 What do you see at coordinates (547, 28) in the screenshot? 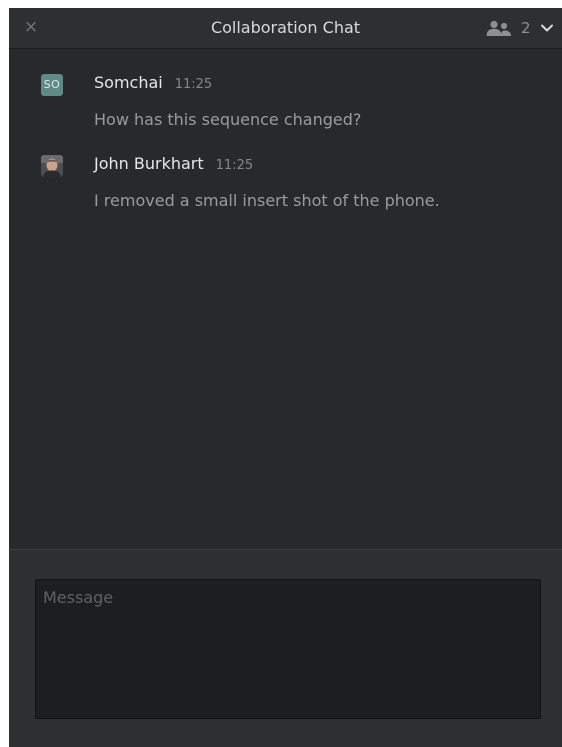
I see `chevron-down-icon` at bounding box center [547, 28].